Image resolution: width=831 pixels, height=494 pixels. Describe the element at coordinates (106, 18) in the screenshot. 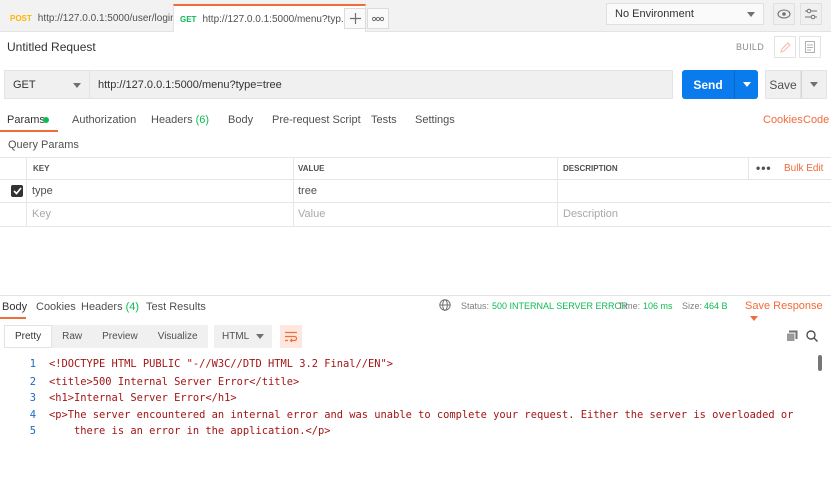

I see `tab-url: http://127.0.0.1:5000/user/login` at that location.